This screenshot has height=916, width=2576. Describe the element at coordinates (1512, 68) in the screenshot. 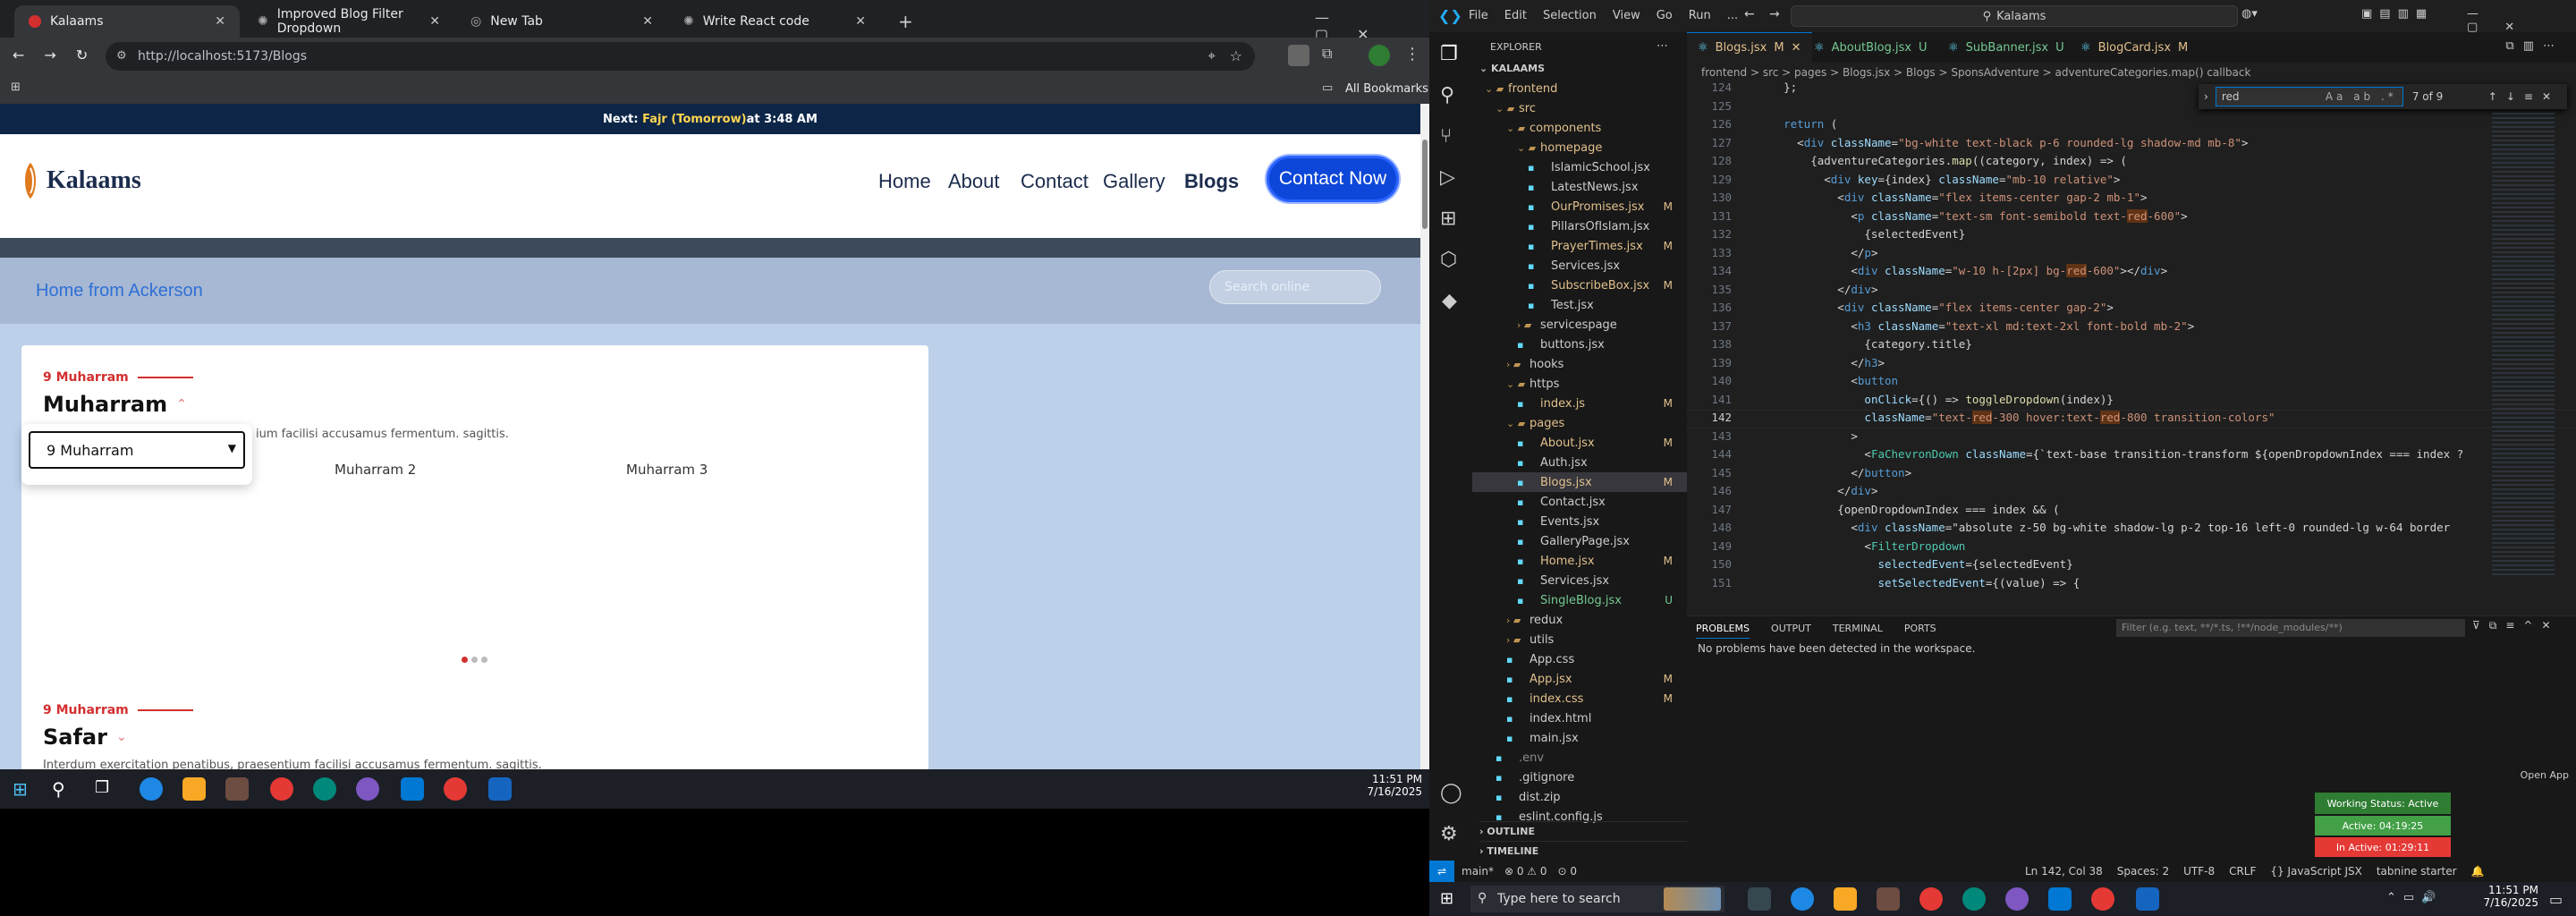

I see `workspace-root: ⌄ KALAAMS` at that location.